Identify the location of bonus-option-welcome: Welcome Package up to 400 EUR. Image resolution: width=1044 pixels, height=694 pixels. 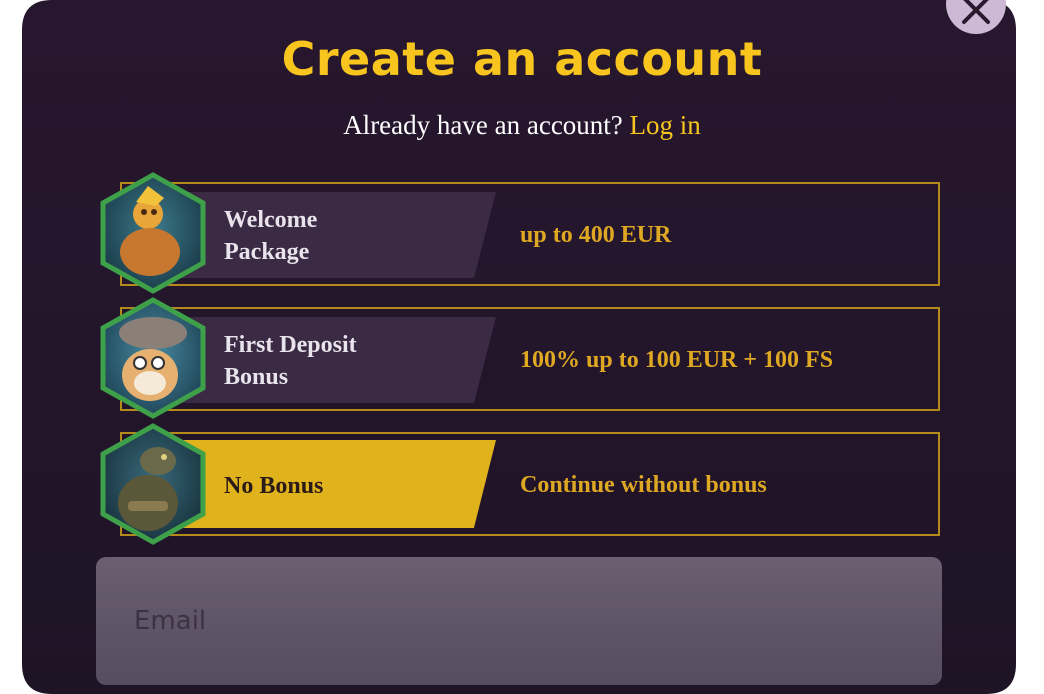
(530, 234).